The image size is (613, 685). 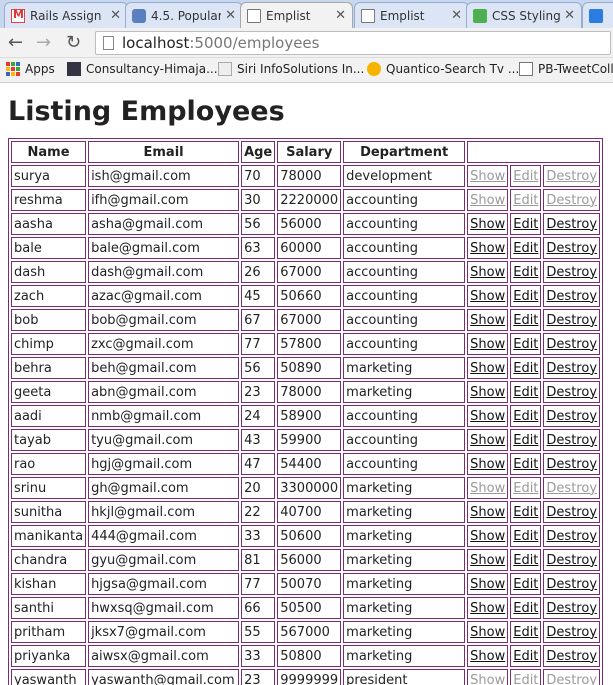 I want to click on reload-icon: ↻, so click(x=73, y=43).